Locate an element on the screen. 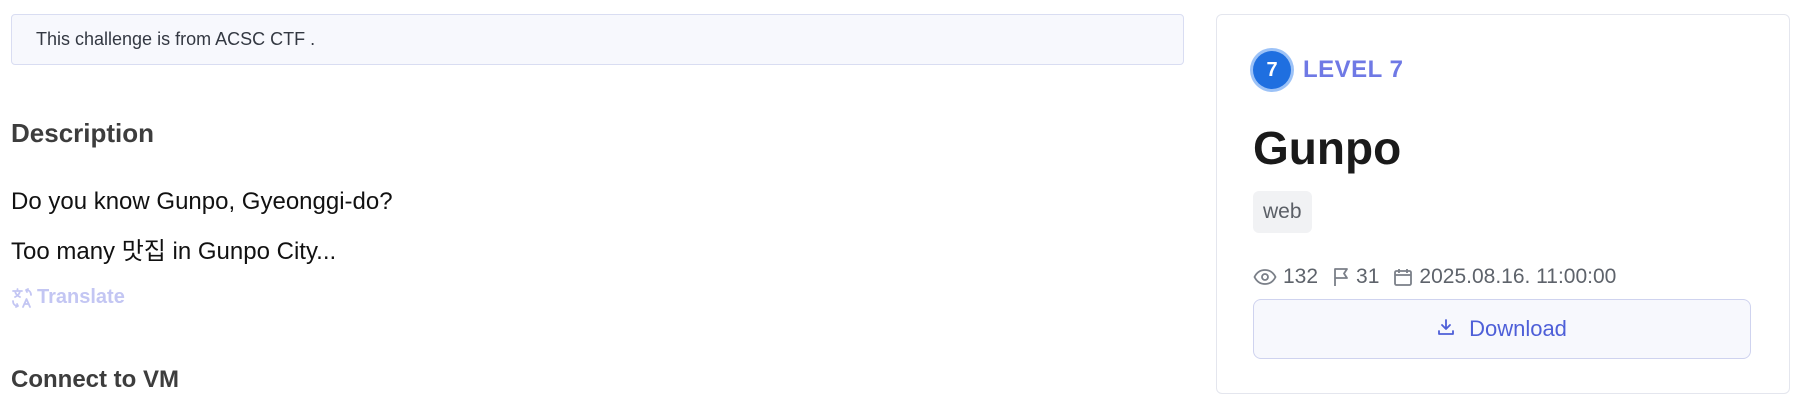 This screenshot has width=1800, height=403. date-stat: 2025.08.16. 11:00:00 is located at coordinates (1504, 277).